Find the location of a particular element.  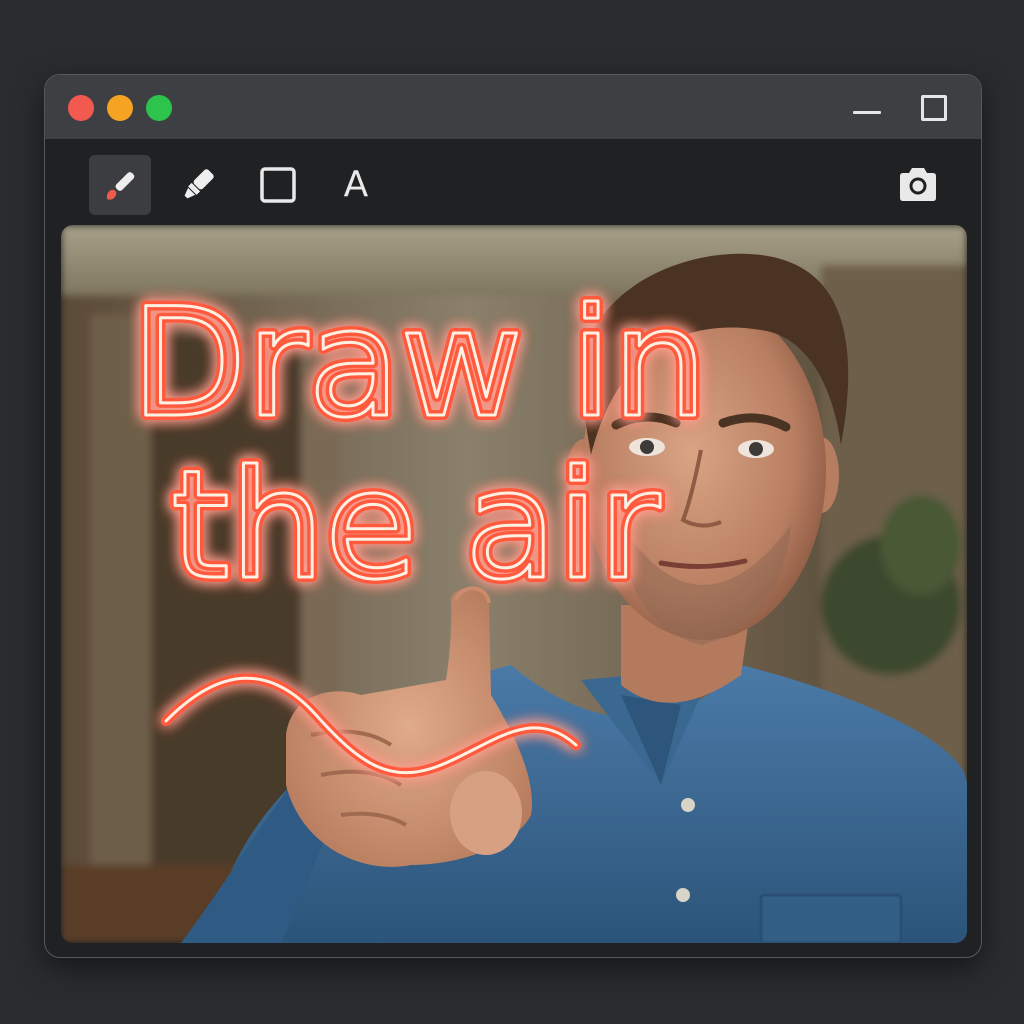

title-bar is located at coordinates (513, 107).